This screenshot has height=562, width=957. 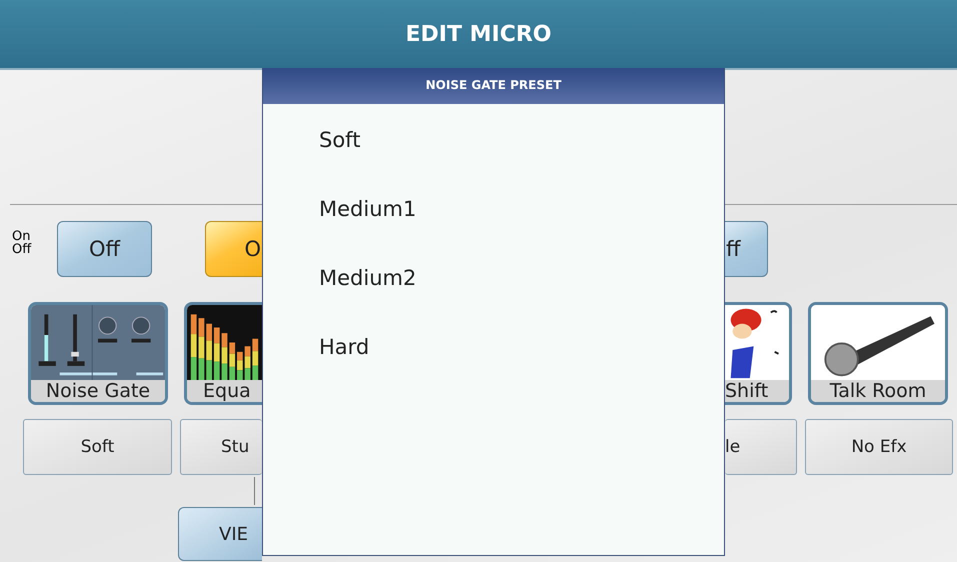 I want to click on on-off-button: ff, so click(x=746, y=249).